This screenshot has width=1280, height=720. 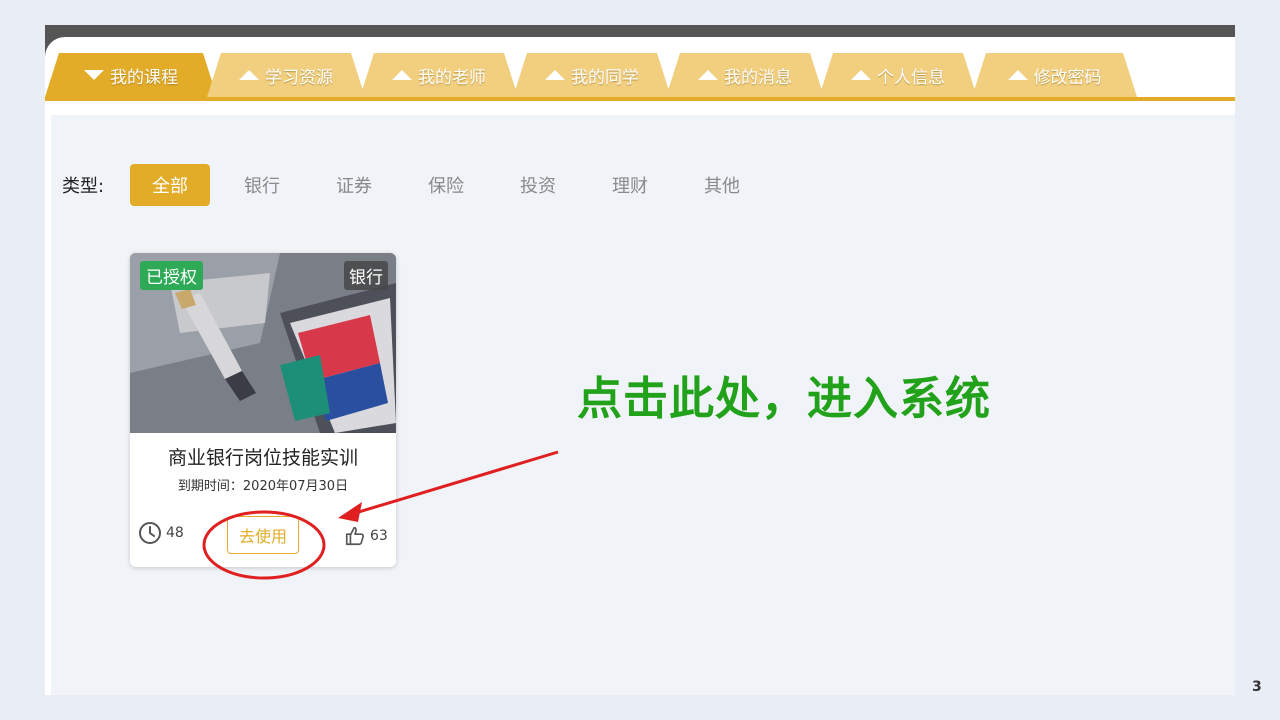 I want to click on highlight-circle, so click(x=264, y=545).